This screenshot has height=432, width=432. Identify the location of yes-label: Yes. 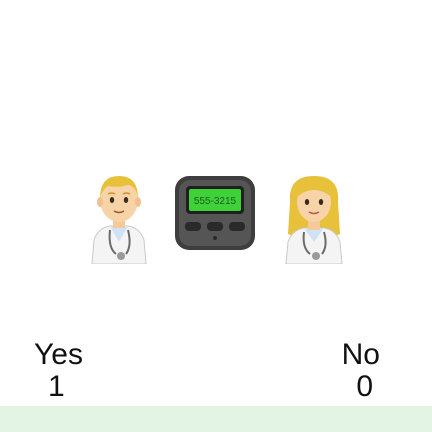
(58, 354).